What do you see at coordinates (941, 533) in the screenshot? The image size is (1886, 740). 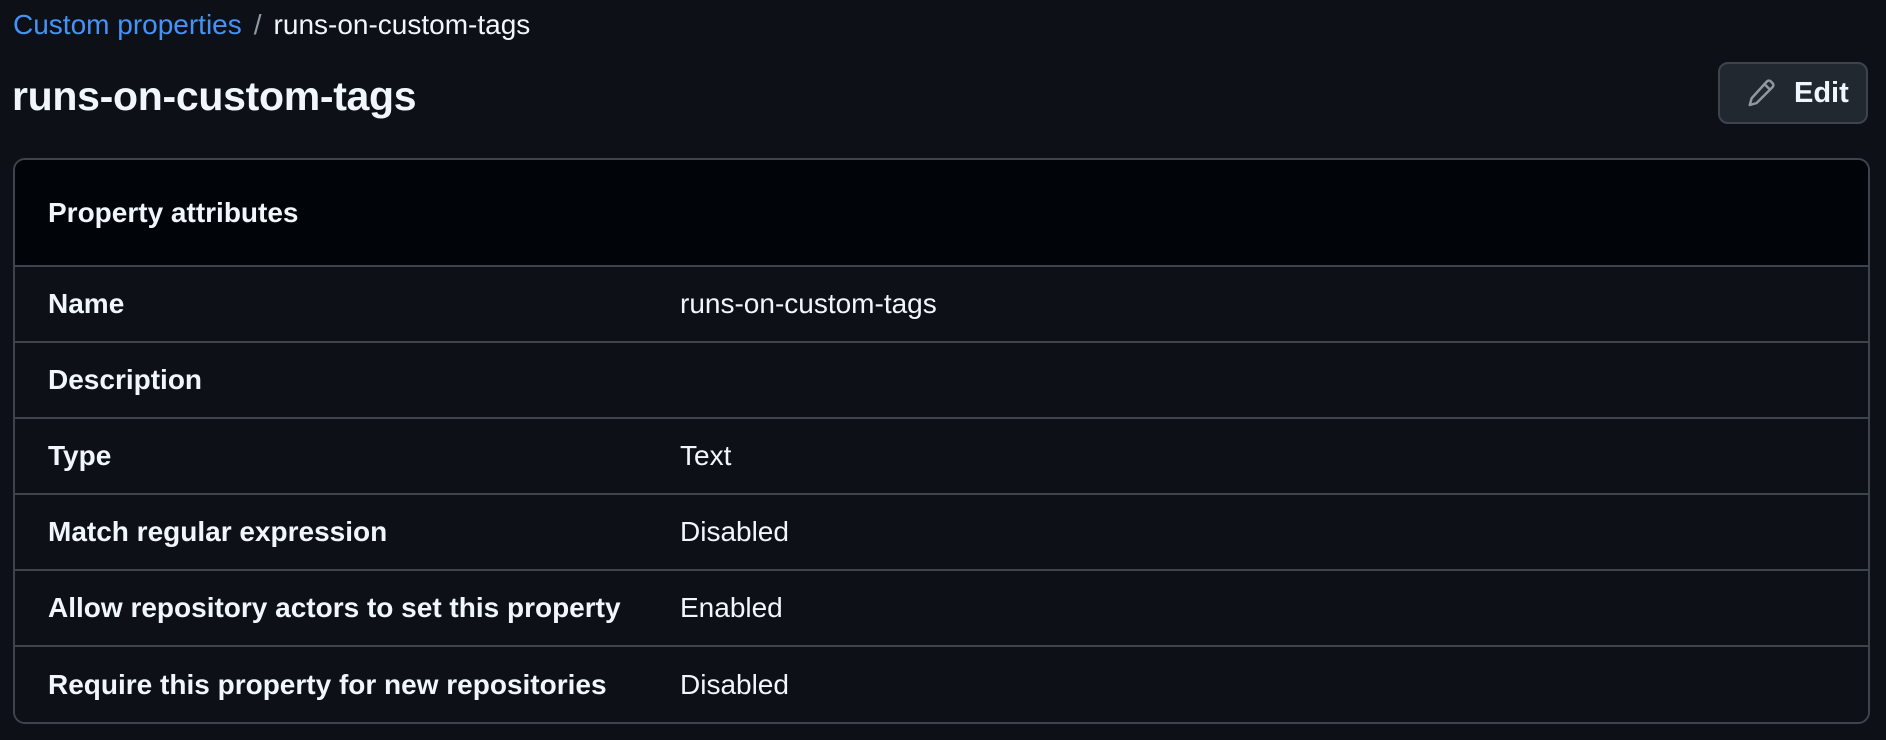 I see `attribute-row-match-regex: Match regular expression Disabled` at bounding box center [941, 533].